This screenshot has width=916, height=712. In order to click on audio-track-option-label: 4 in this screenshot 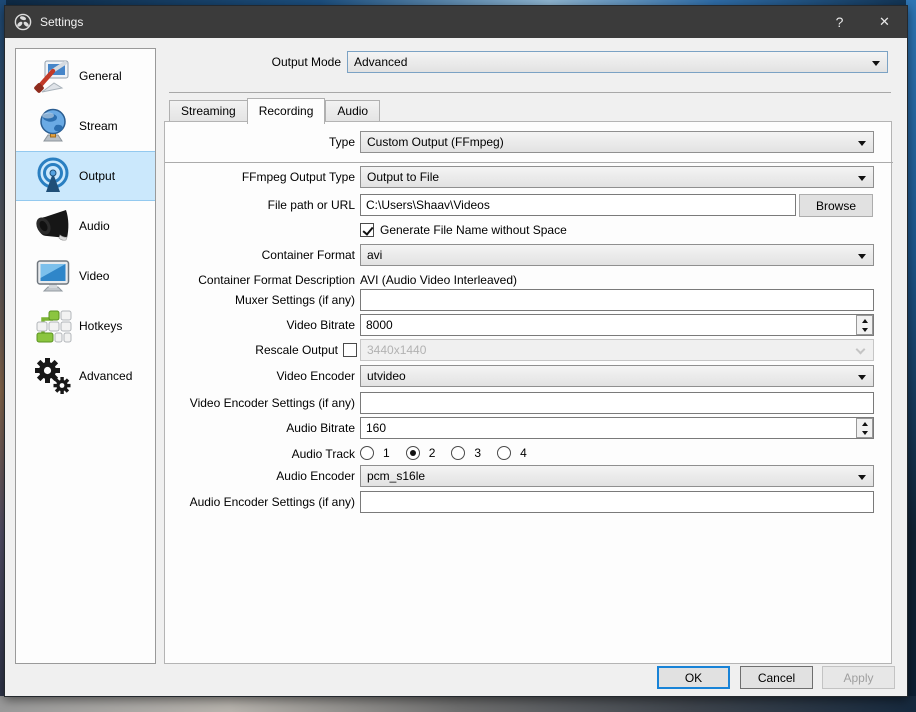, I will do `click(523, 453)`.